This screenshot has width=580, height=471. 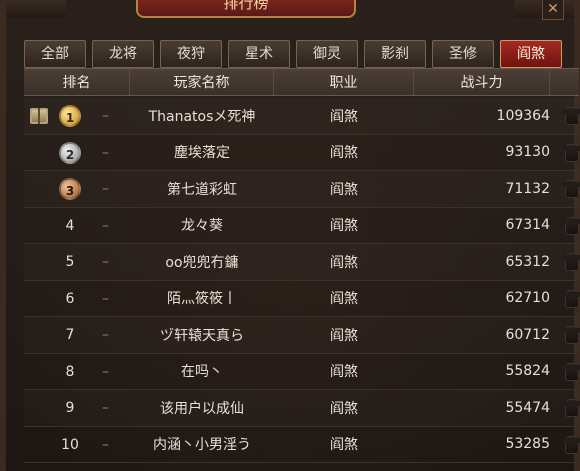 What do you see at coordinates (70, 335) in the screenshot?
I see `rank-number: 7` at bounding box center [70, 335].